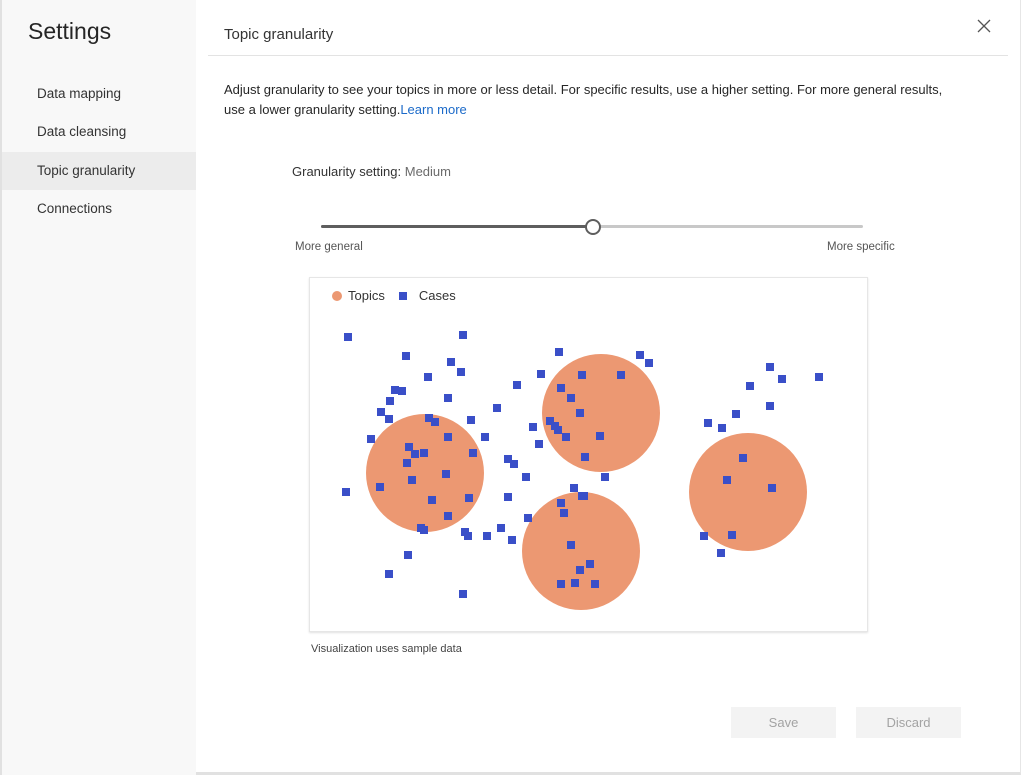  Describe the element at coordinates (386, 649) in the screenshot. I see `chart-caption: Visualization uses sample data` at that location.